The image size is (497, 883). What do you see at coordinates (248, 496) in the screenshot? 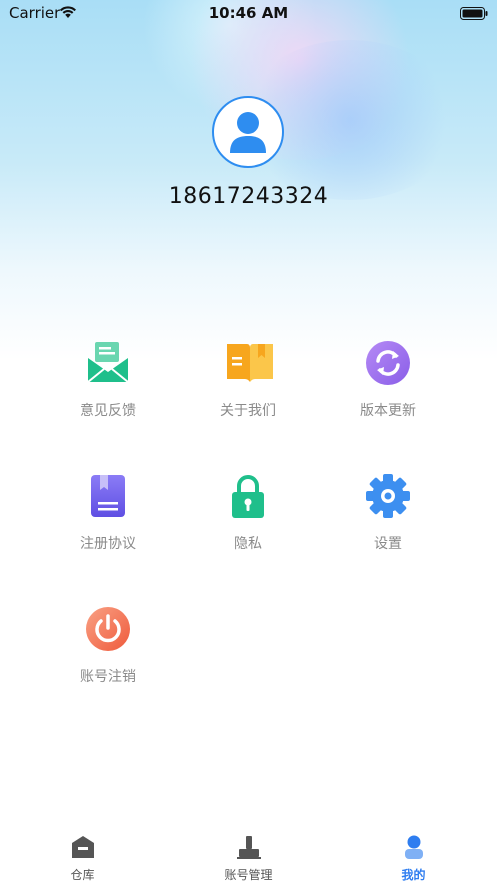
I see `lock-icon` at bounding box center [248, 496].